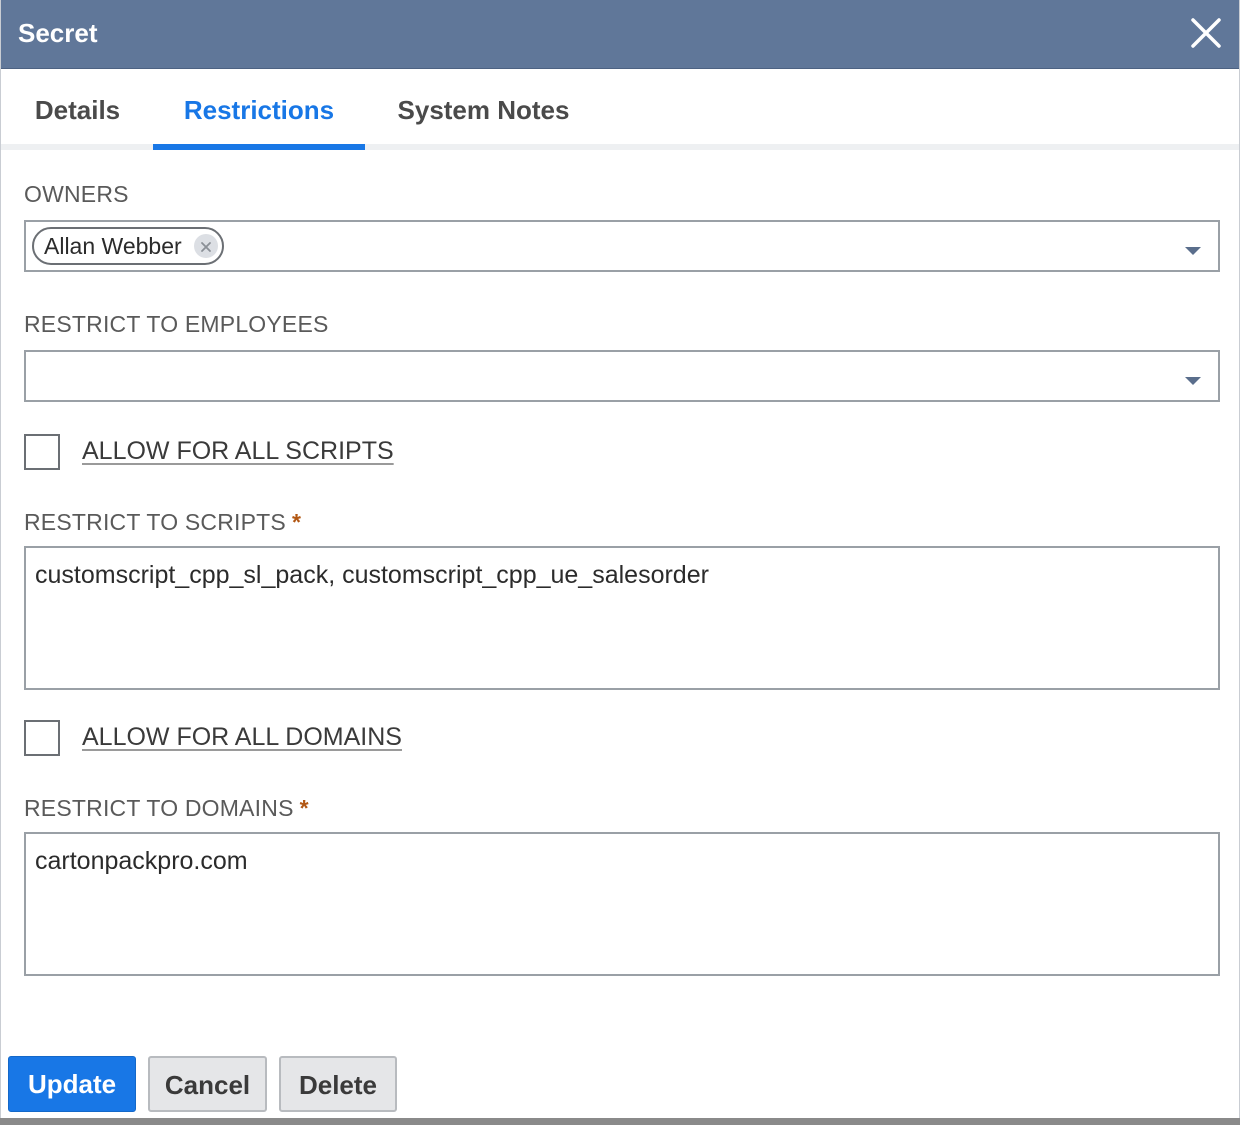 The height and width of the screenshot is (1125, 1240). I want to click on restrict-domains-textarea: cartonpackpro.com, so click(622, 904).